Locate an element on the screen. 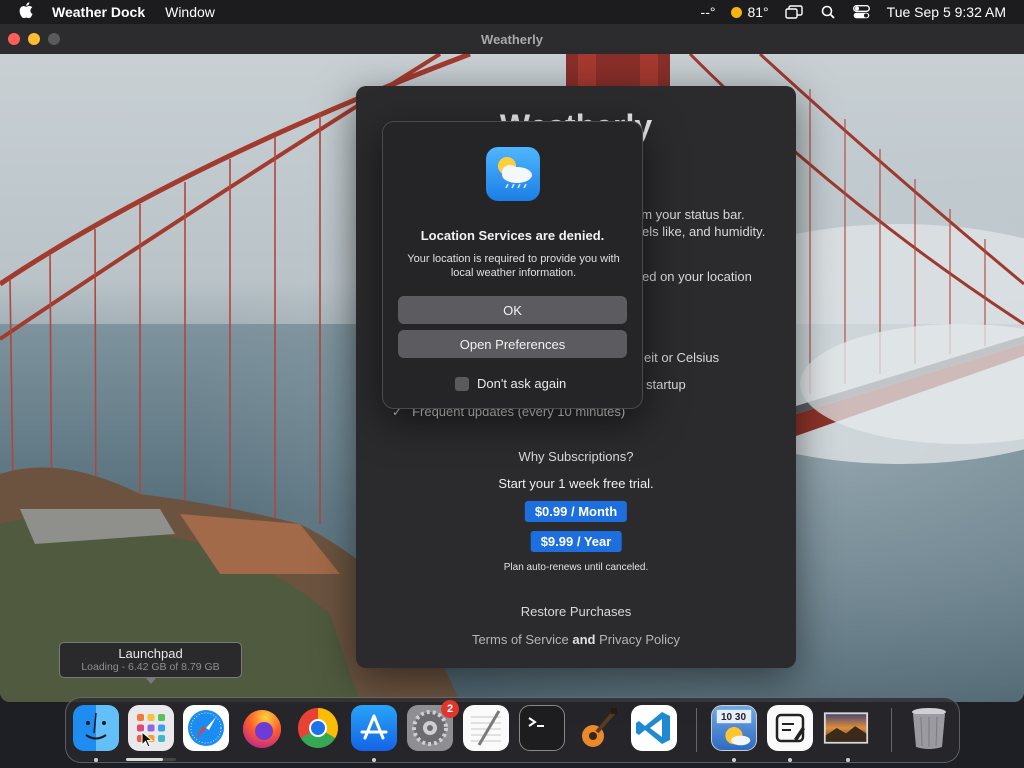 The width and height of the screenshot is (1024, 768). app-store-icon is located at coordinates (374, 728).